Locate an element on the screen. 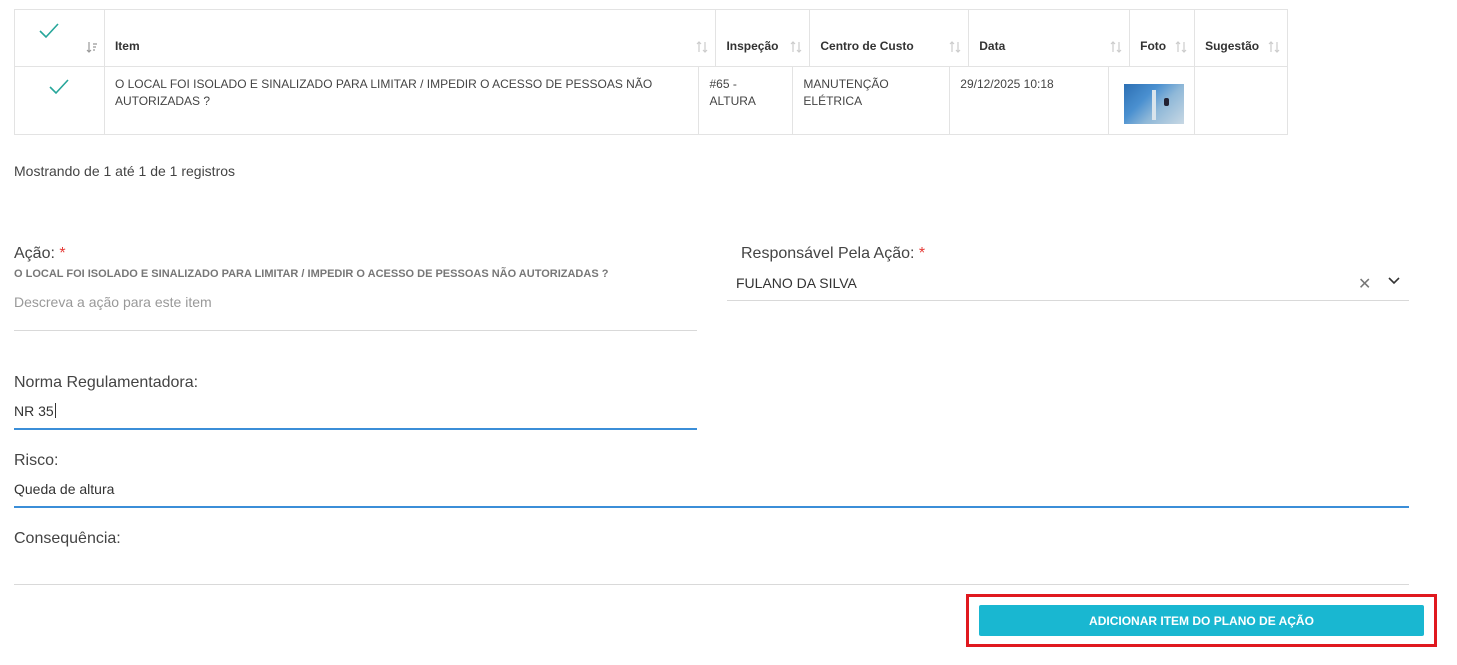 Image resolution: width=1457 pixels, height=665 pixels. acao-underline is located at coordinates (355, 330).